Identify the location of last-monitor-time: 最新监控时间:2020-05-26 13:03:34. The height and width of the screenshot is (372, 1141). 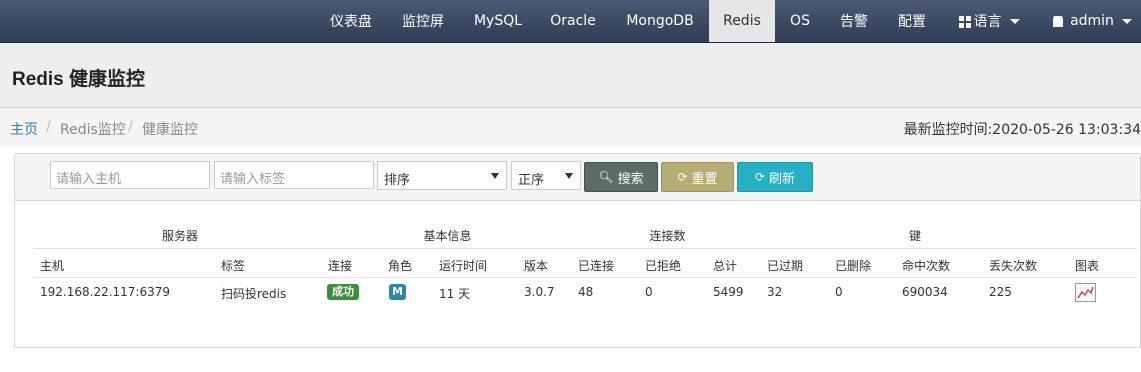
(1022, 129).